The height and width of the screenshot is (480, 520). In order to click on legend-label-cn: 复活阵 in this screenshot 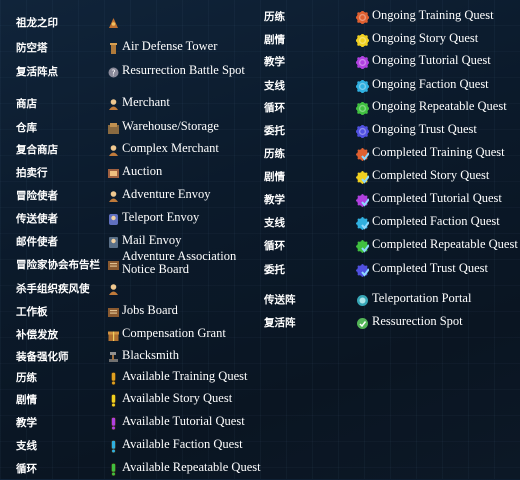, I will do `click(280, 323)`.